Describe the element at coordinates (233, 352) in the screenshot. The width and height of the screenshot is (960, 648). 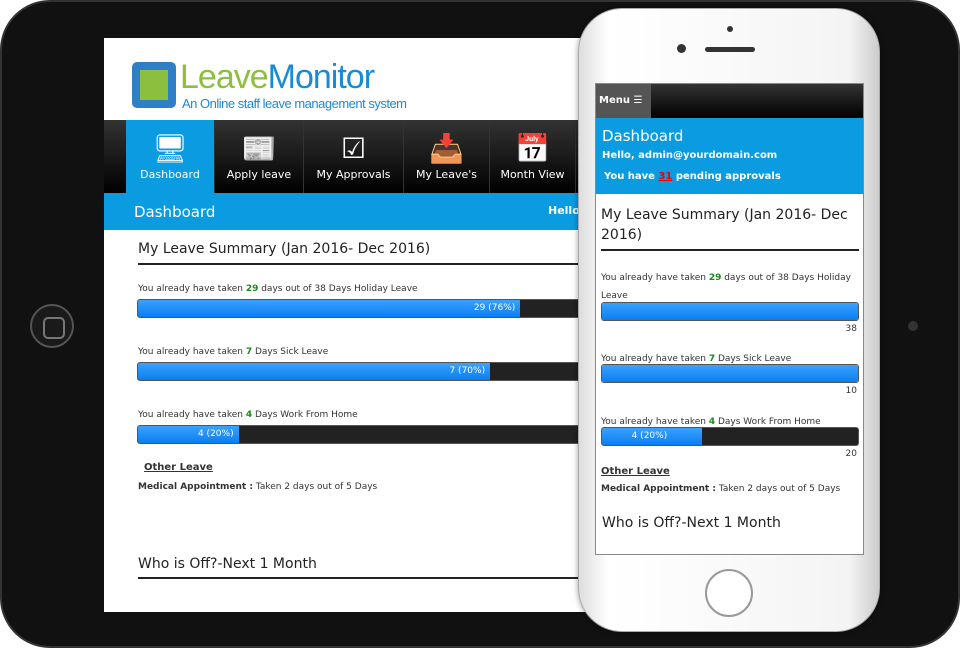
I see `leave-label: You already have taken 7 Days Sick Leave` at that location.